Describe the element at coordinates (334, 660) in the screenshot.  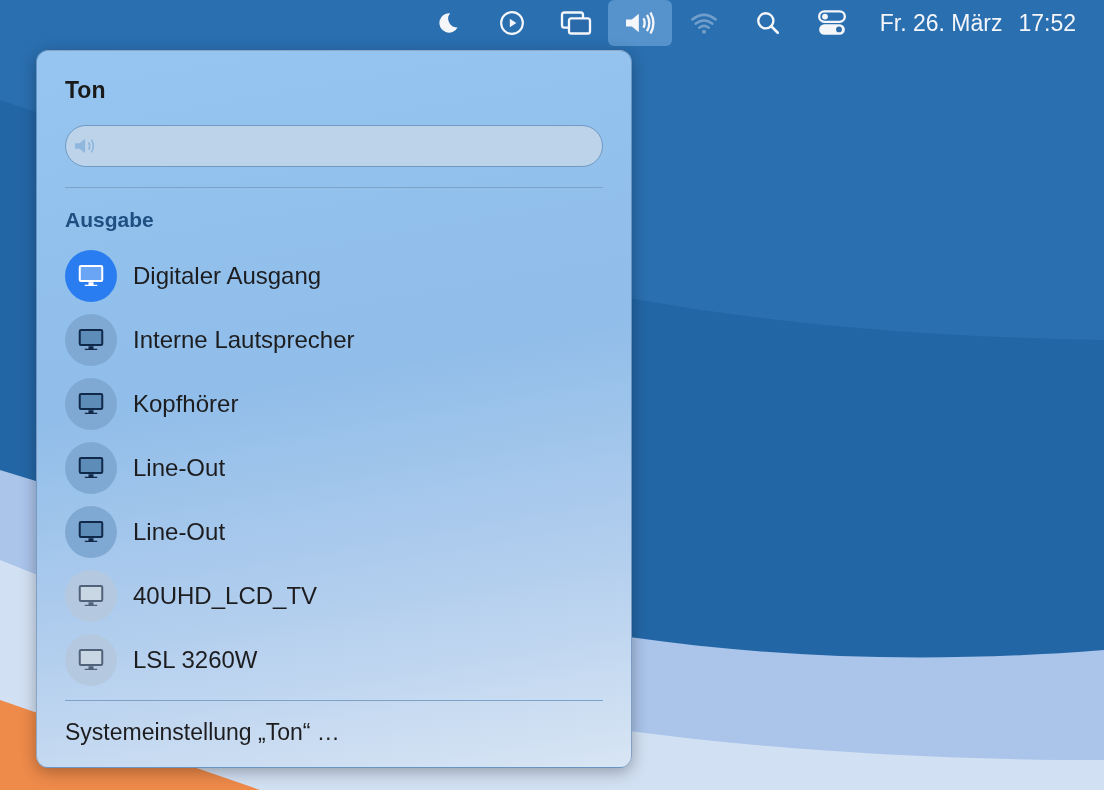
I see `output-device-item: LSL 3260W` at that location.